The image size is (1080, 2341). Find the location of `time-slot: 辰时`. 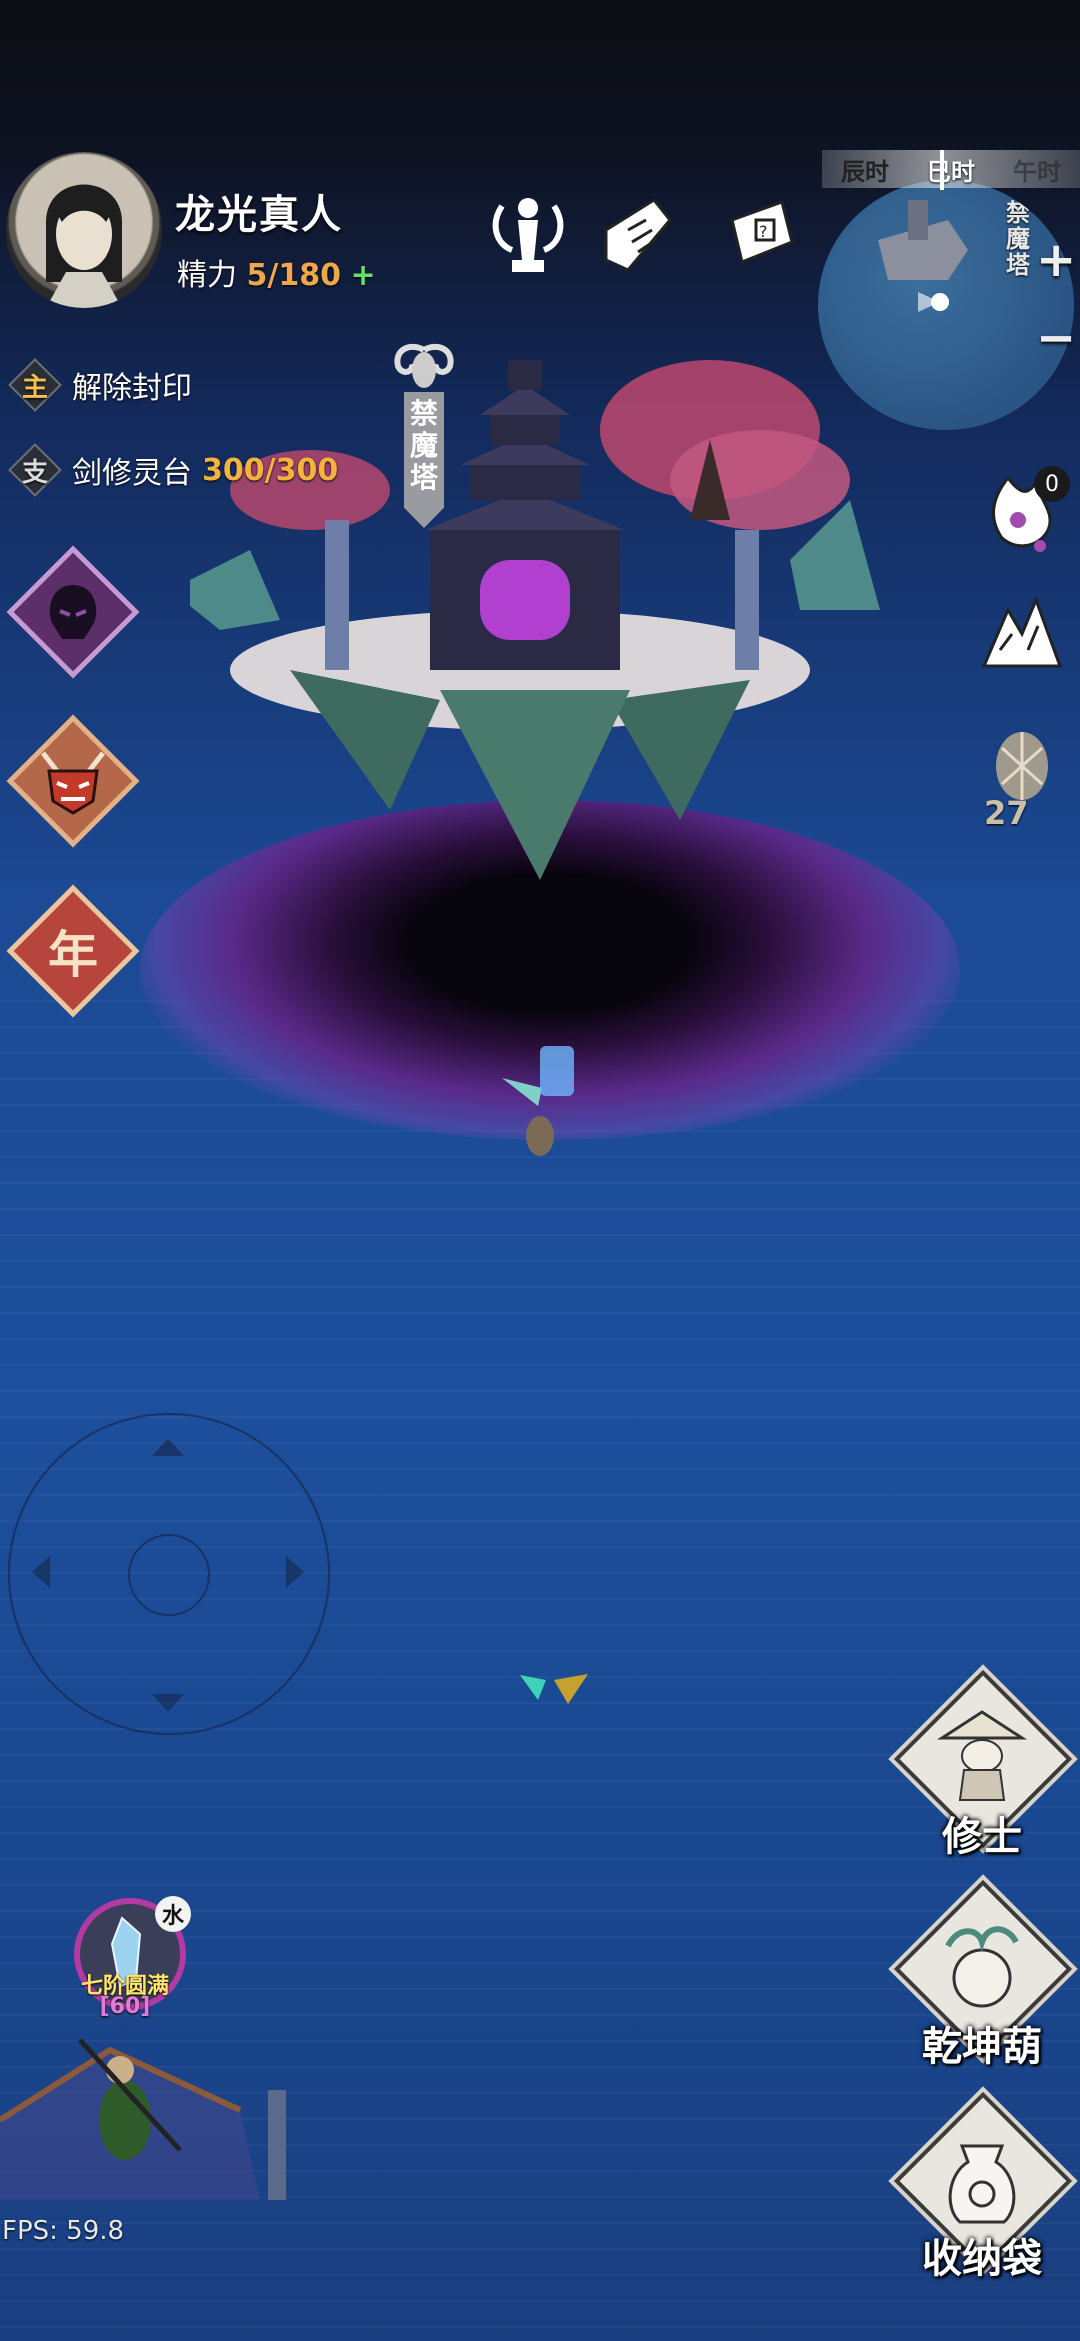

time-slot: 辰时 is located at coordinates (865, 171).